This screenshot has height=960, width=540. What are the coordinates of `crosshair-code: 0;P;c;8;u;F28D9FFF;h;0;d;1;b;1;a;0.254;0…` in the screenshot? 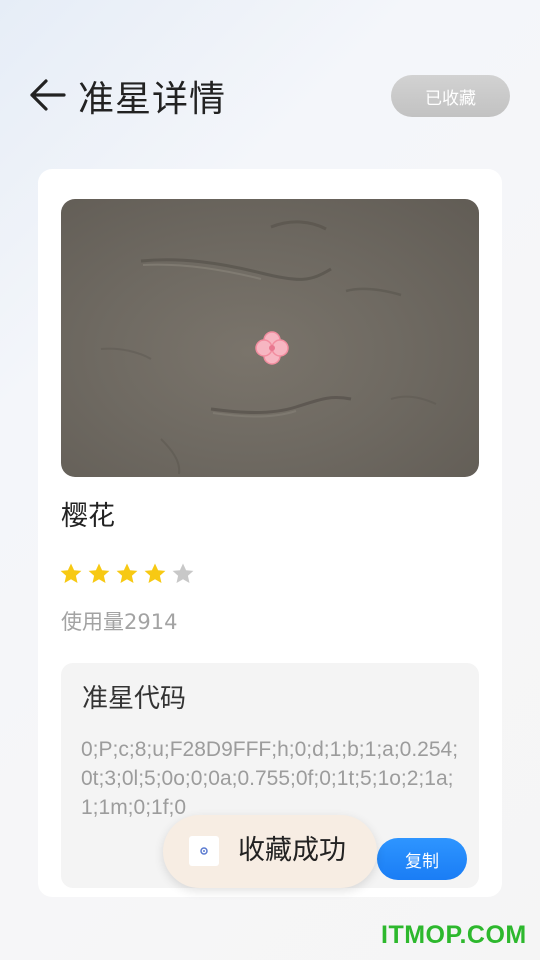 It's located at (270, 778).